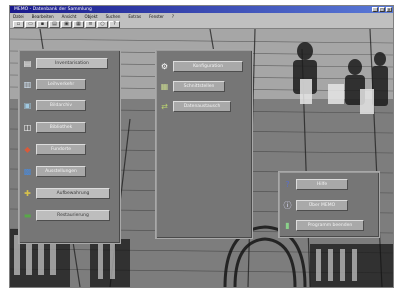  What do you see at coordinates (54, 24) in the screenshot?
I see `print-icon: ▤` at bounding box center [54, 24].